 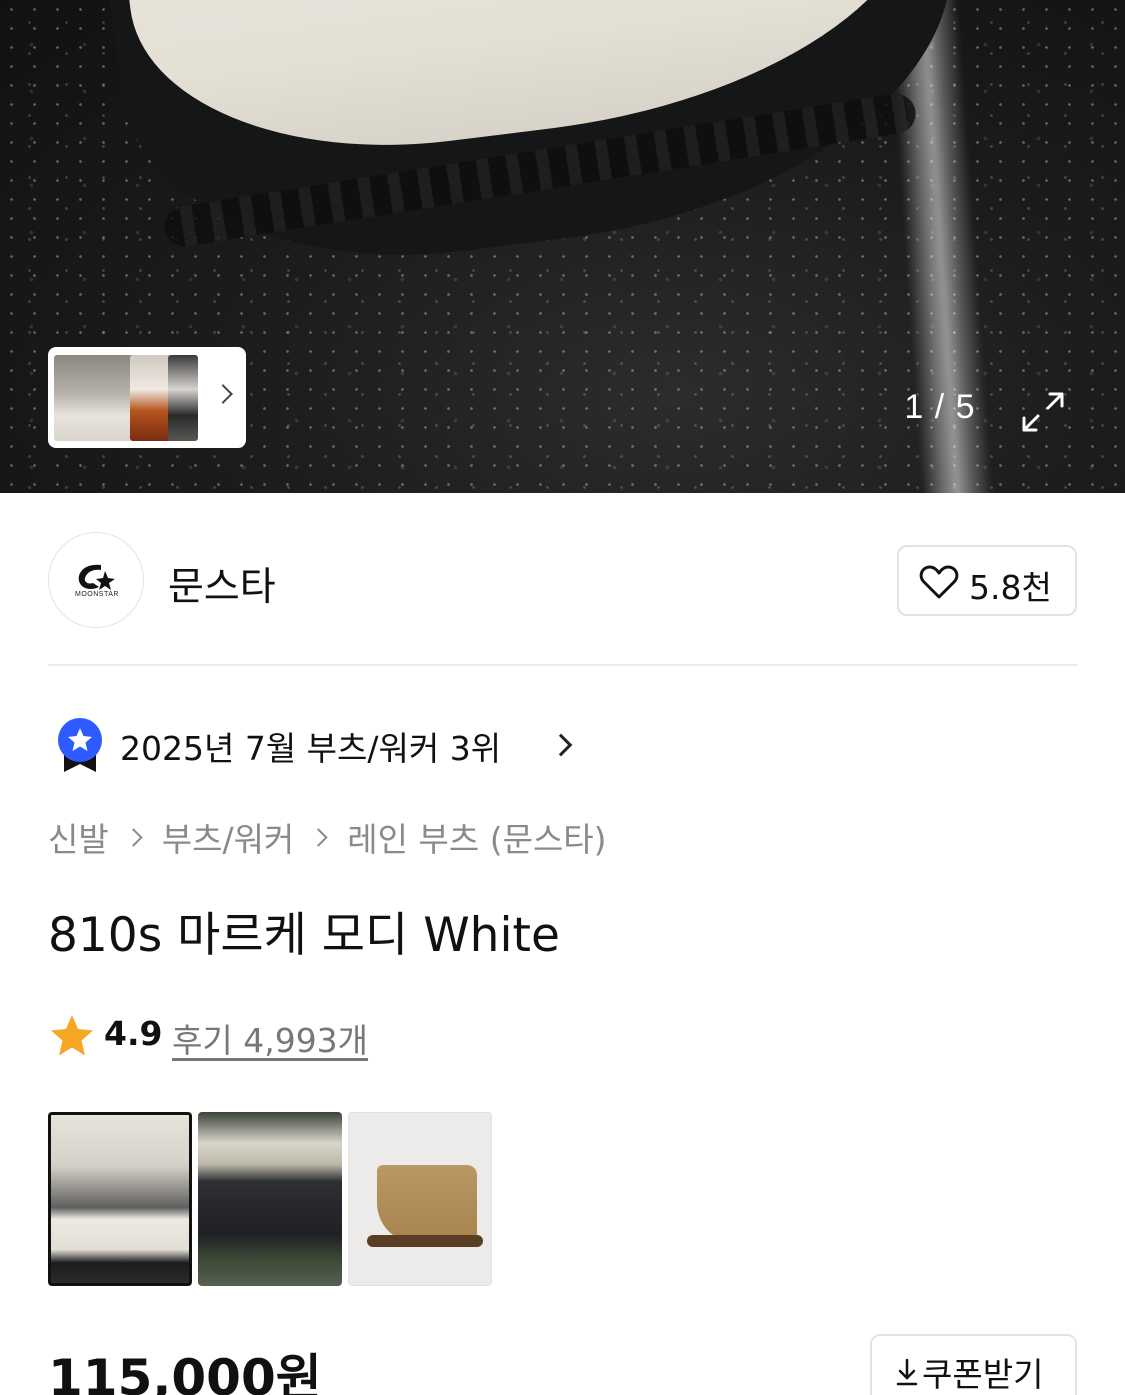 I want to click on color-option-white, so click(x=120, y=1199).